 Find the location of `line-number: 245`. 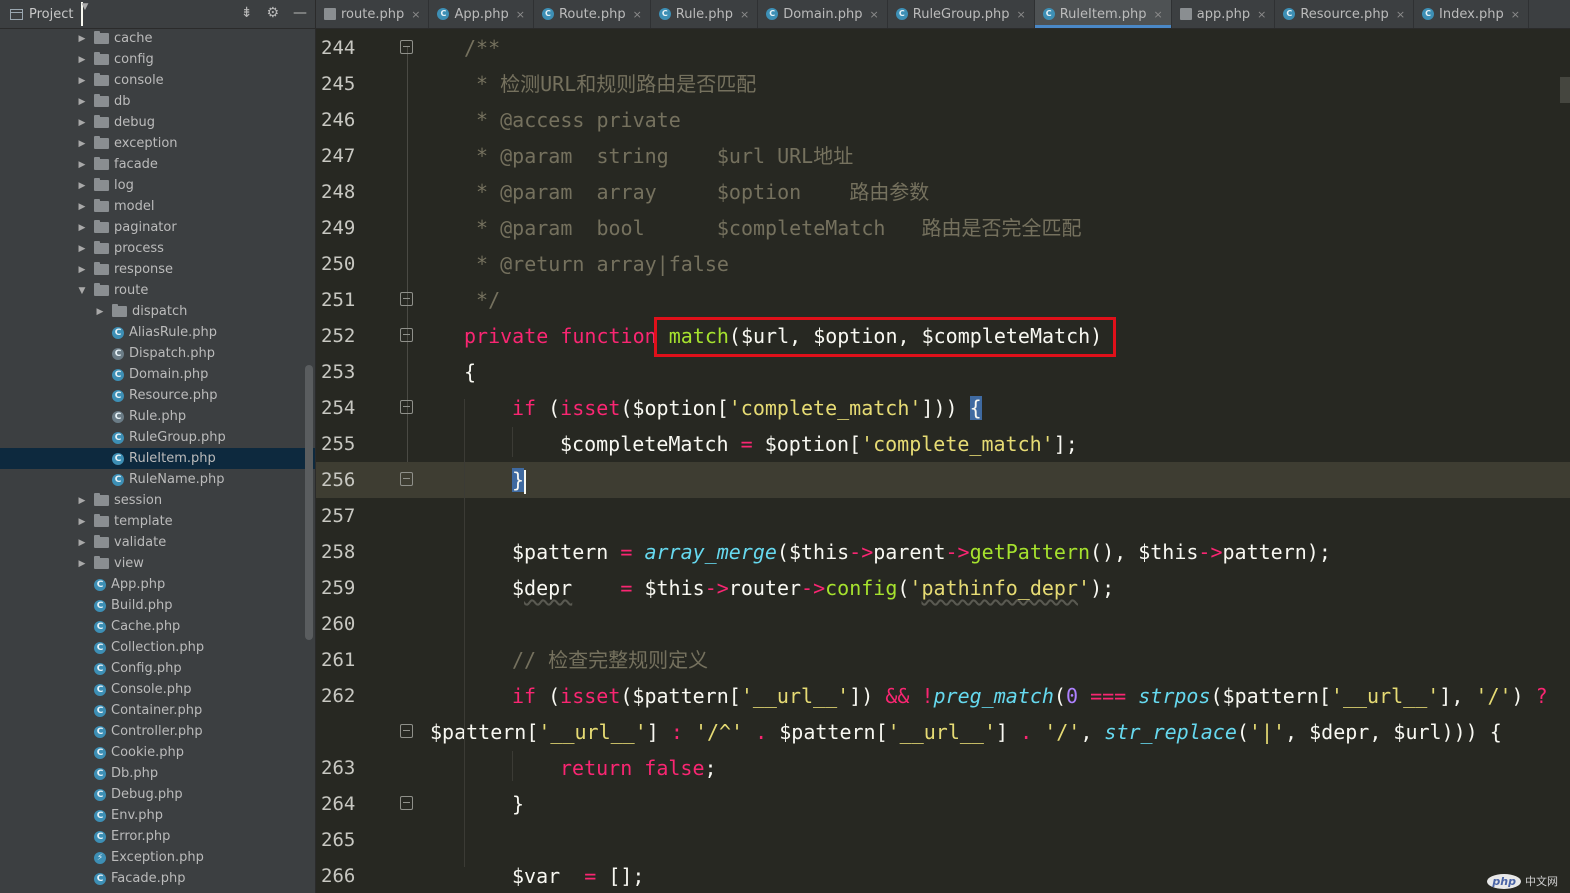

line-number: 245 is located at coordinates (338, 84).